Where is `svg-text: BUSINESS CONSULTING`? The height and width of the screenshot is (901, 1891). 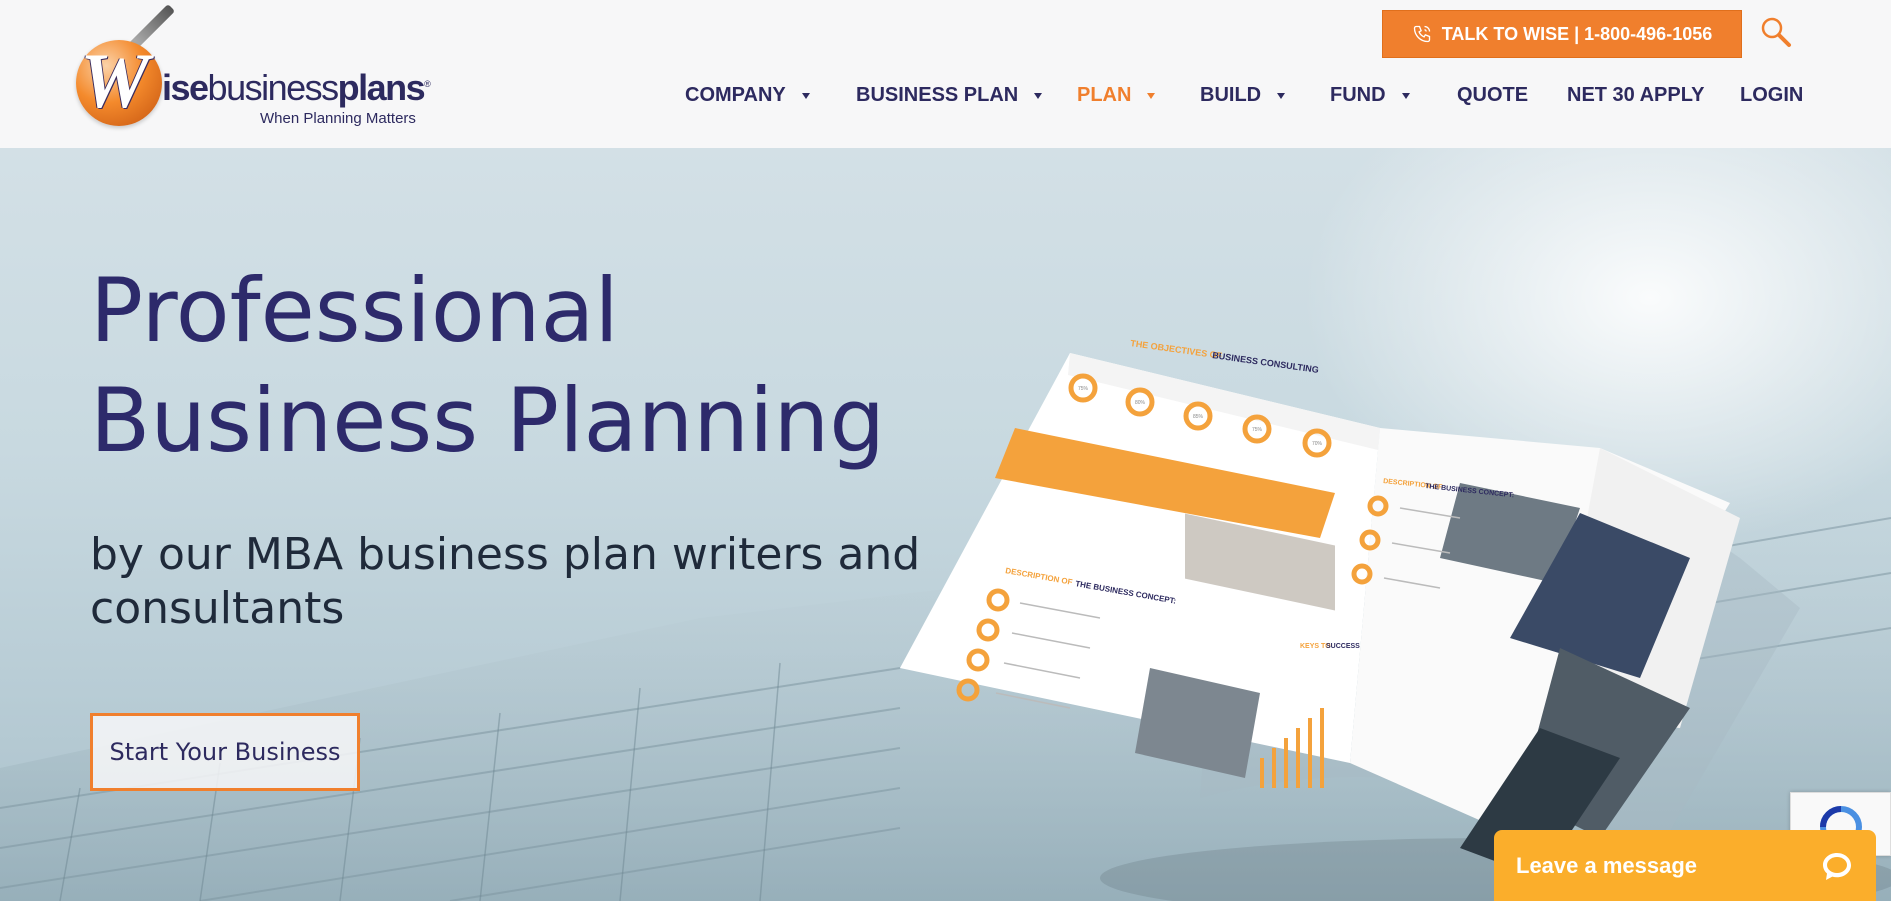 svg-text: BUSINESS CONSULTING is located at coordinates (1266, 362).